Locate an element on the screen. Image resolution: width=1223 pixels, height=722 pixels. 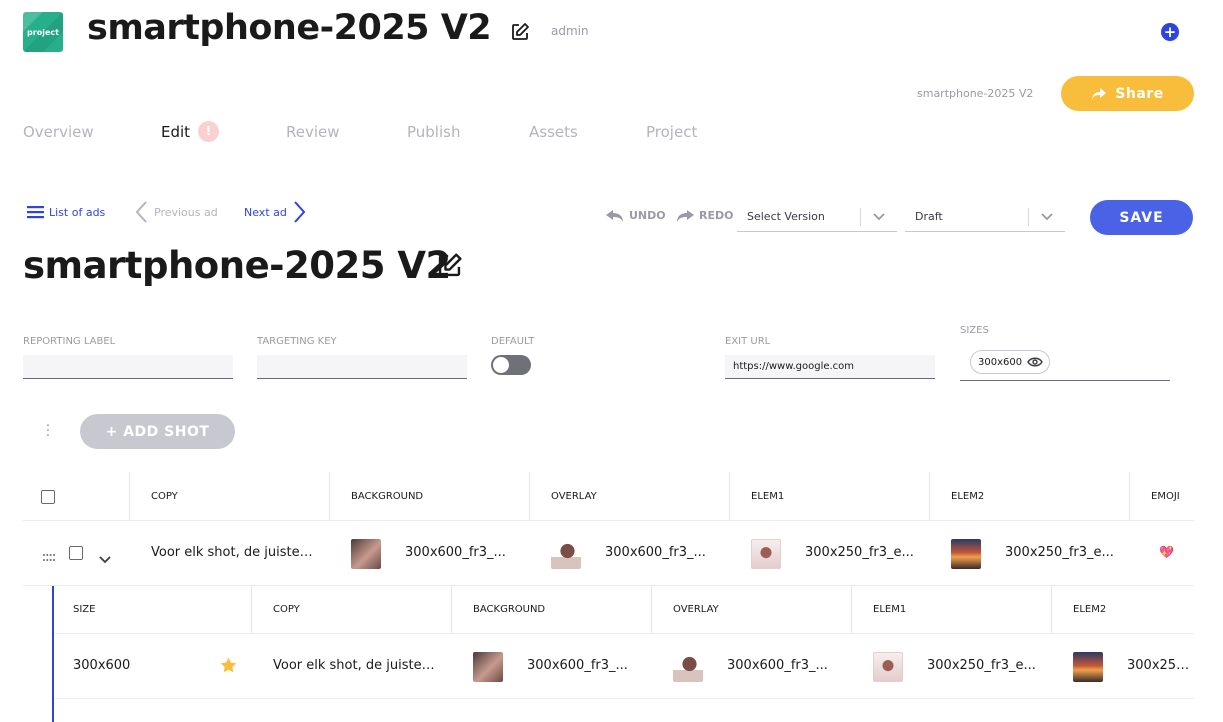
default-toggle is located at coordinates (511, 365).